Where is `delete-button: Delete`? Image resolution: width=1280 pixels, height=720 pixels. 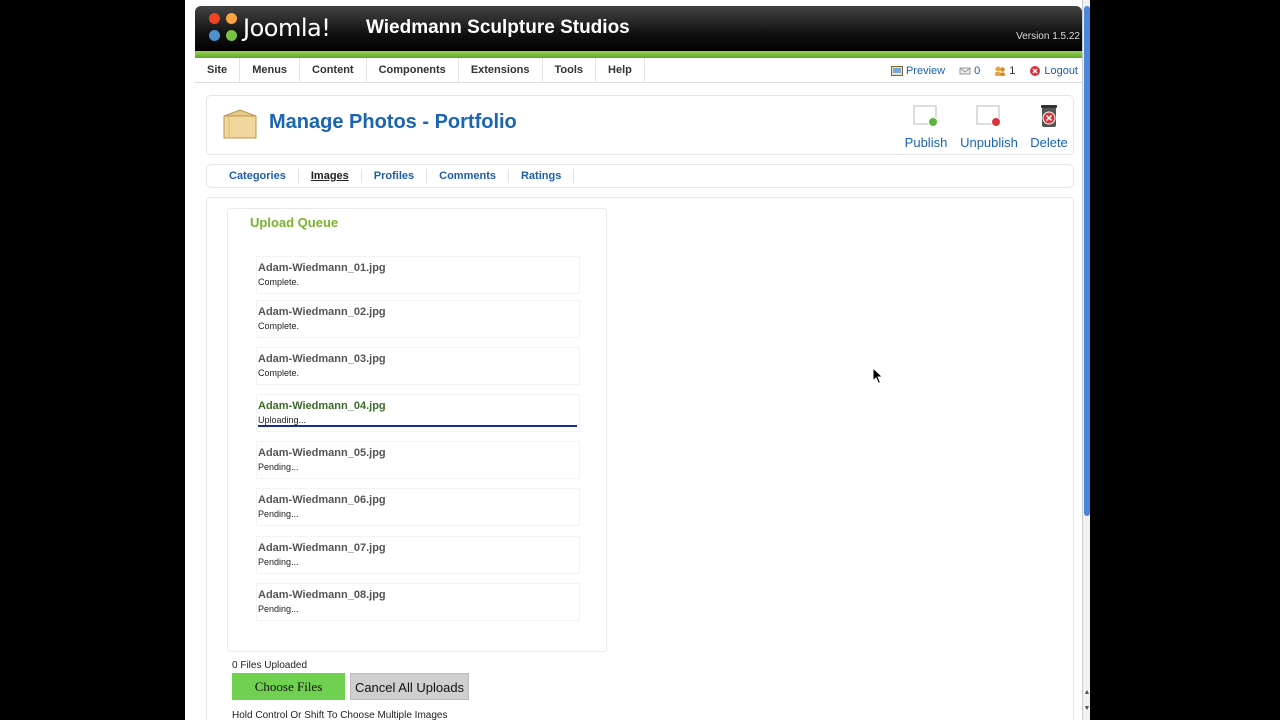
delete-button: Delete is located at coordinates (1049, 127).